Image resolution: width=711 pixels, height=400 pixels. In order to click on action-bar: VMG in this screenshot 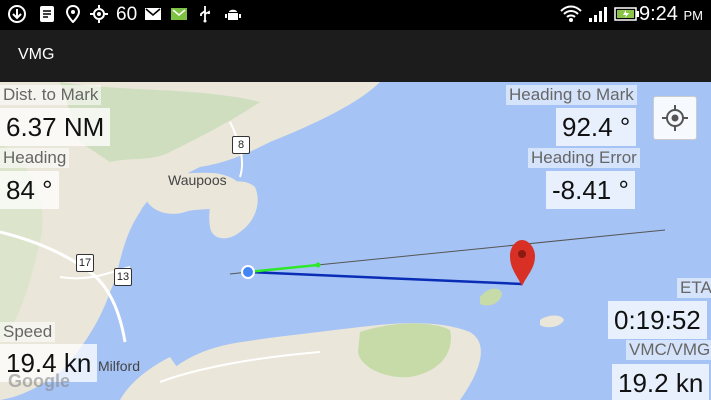, I will do `click(355, 56)`.